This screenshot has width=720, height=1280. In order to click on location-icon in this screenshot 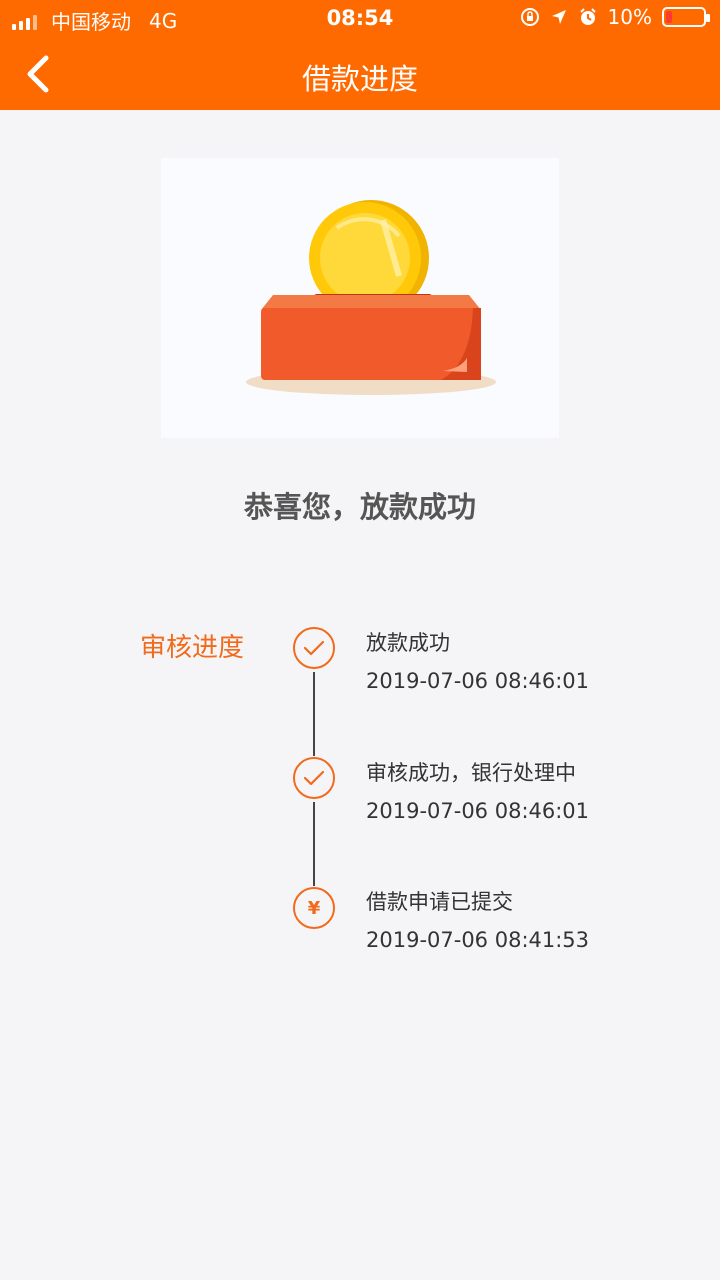, I will do `click(558, 17)`.